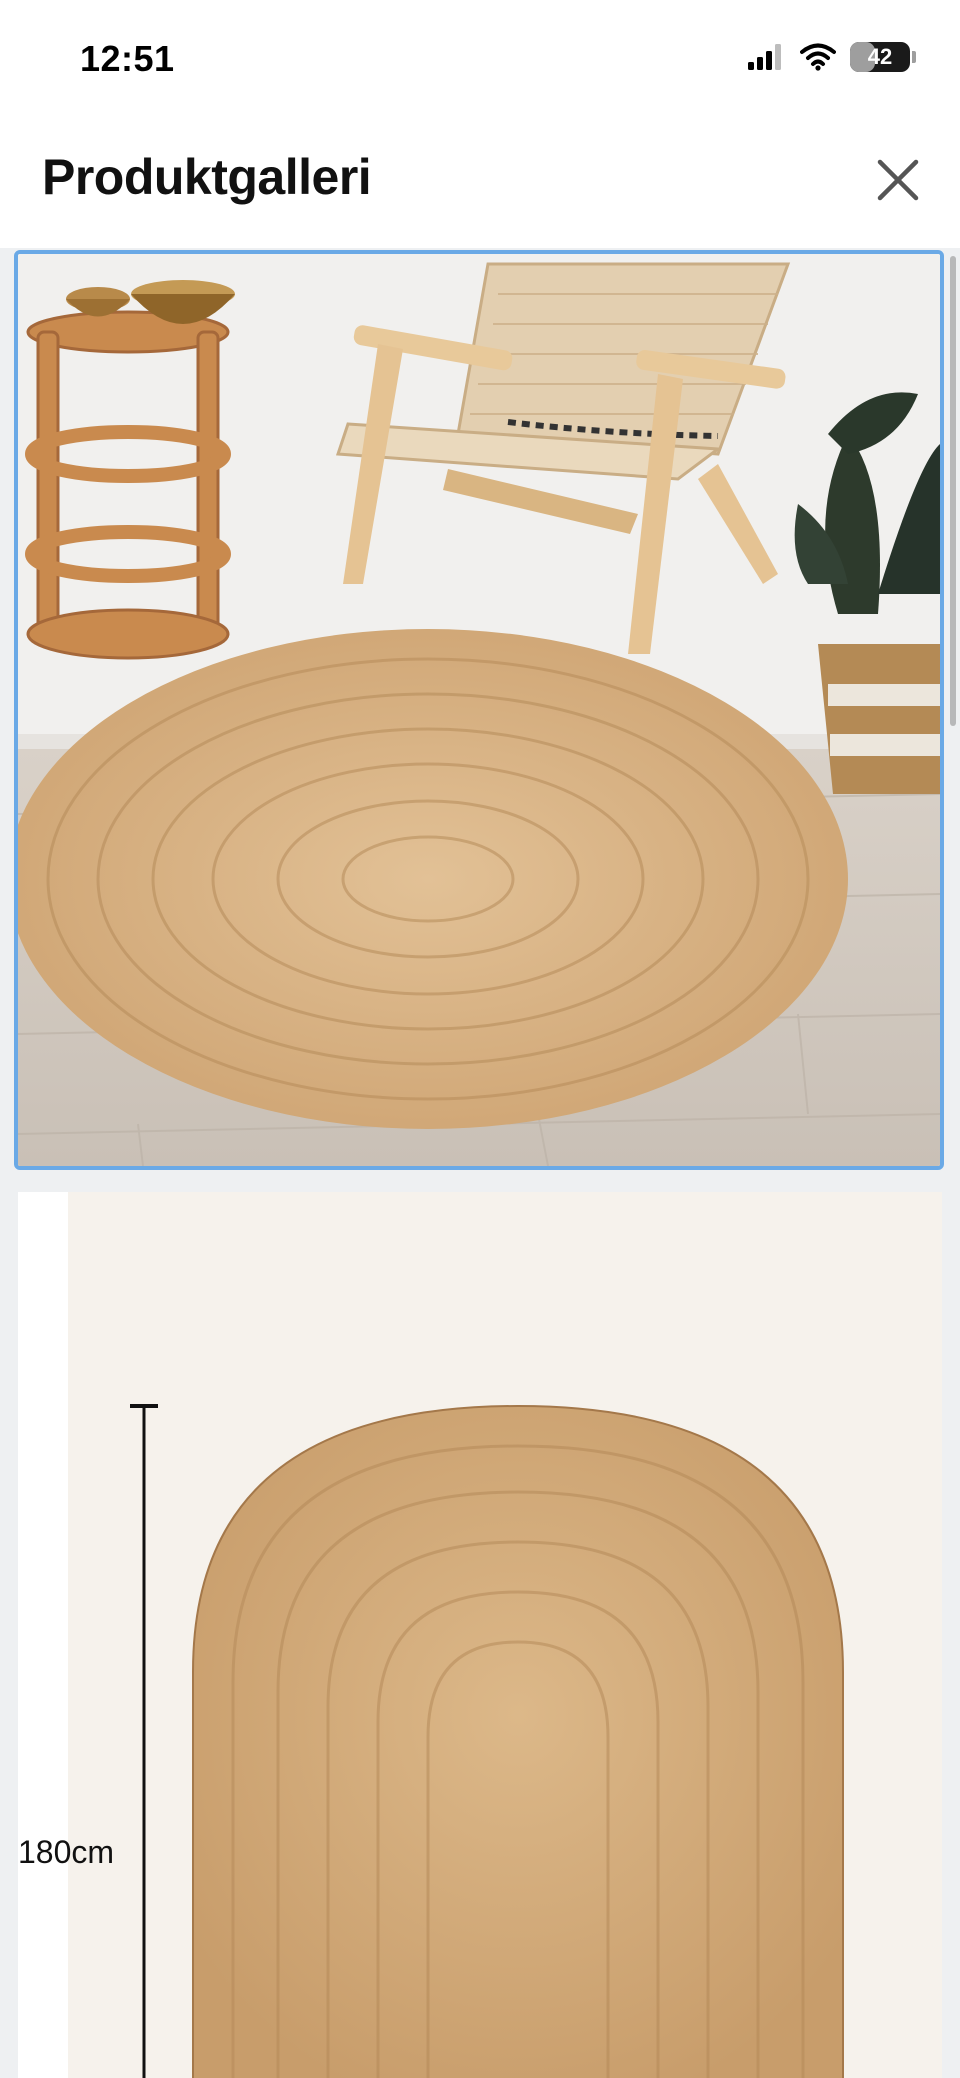 Image resolution: width=960 pixels, height=2078 pixels. I want to click on close-button, so click(898, 180).